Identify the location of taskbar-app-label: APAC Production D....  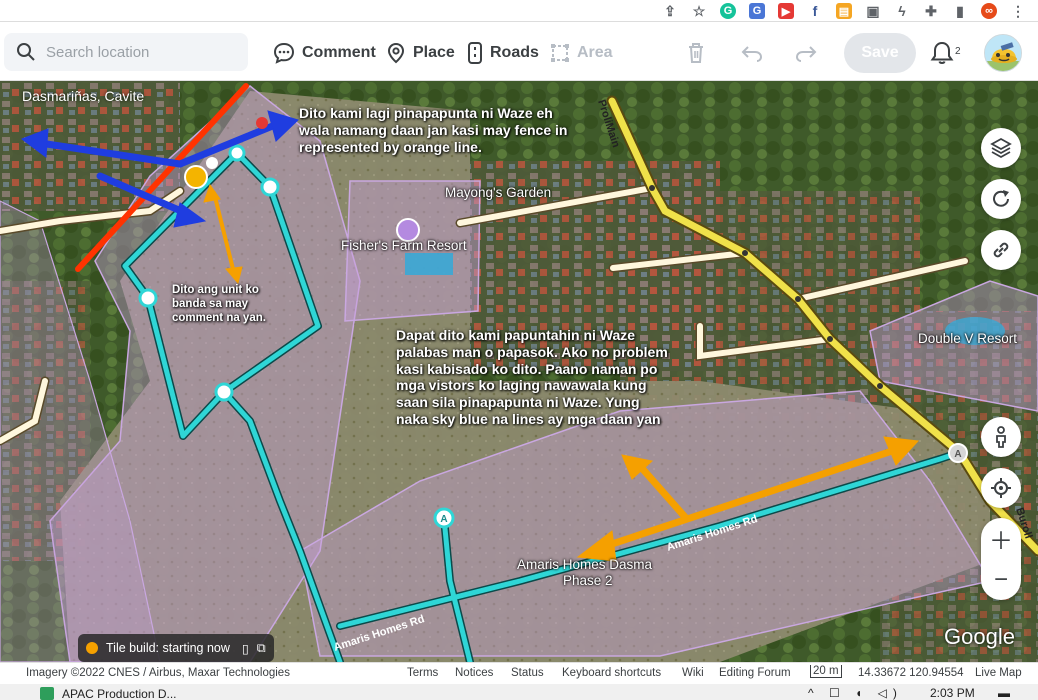
(119, 693).